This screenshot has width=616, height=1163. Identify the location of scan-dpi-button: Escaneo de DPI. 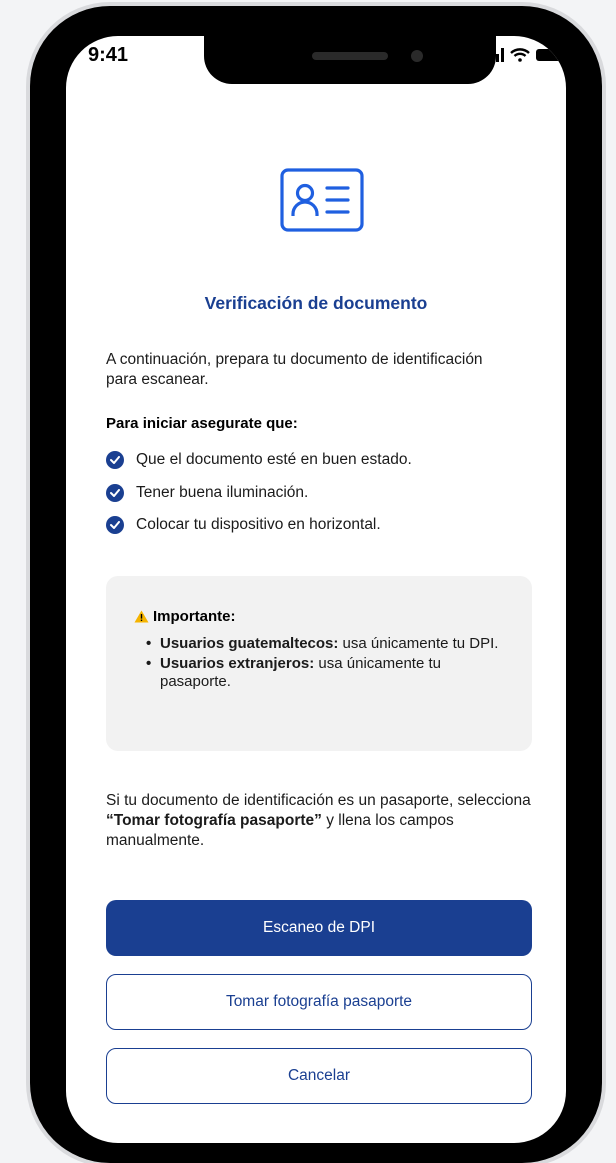
(319, 928).